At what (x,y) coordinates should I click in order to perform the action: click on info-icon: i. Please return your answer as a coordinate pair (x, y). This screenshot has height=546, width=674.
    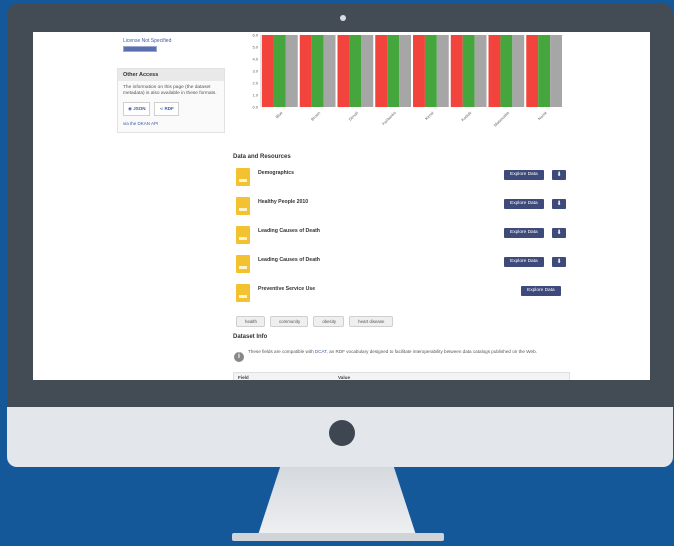
    Looking at the image, I should click on (239, 357).